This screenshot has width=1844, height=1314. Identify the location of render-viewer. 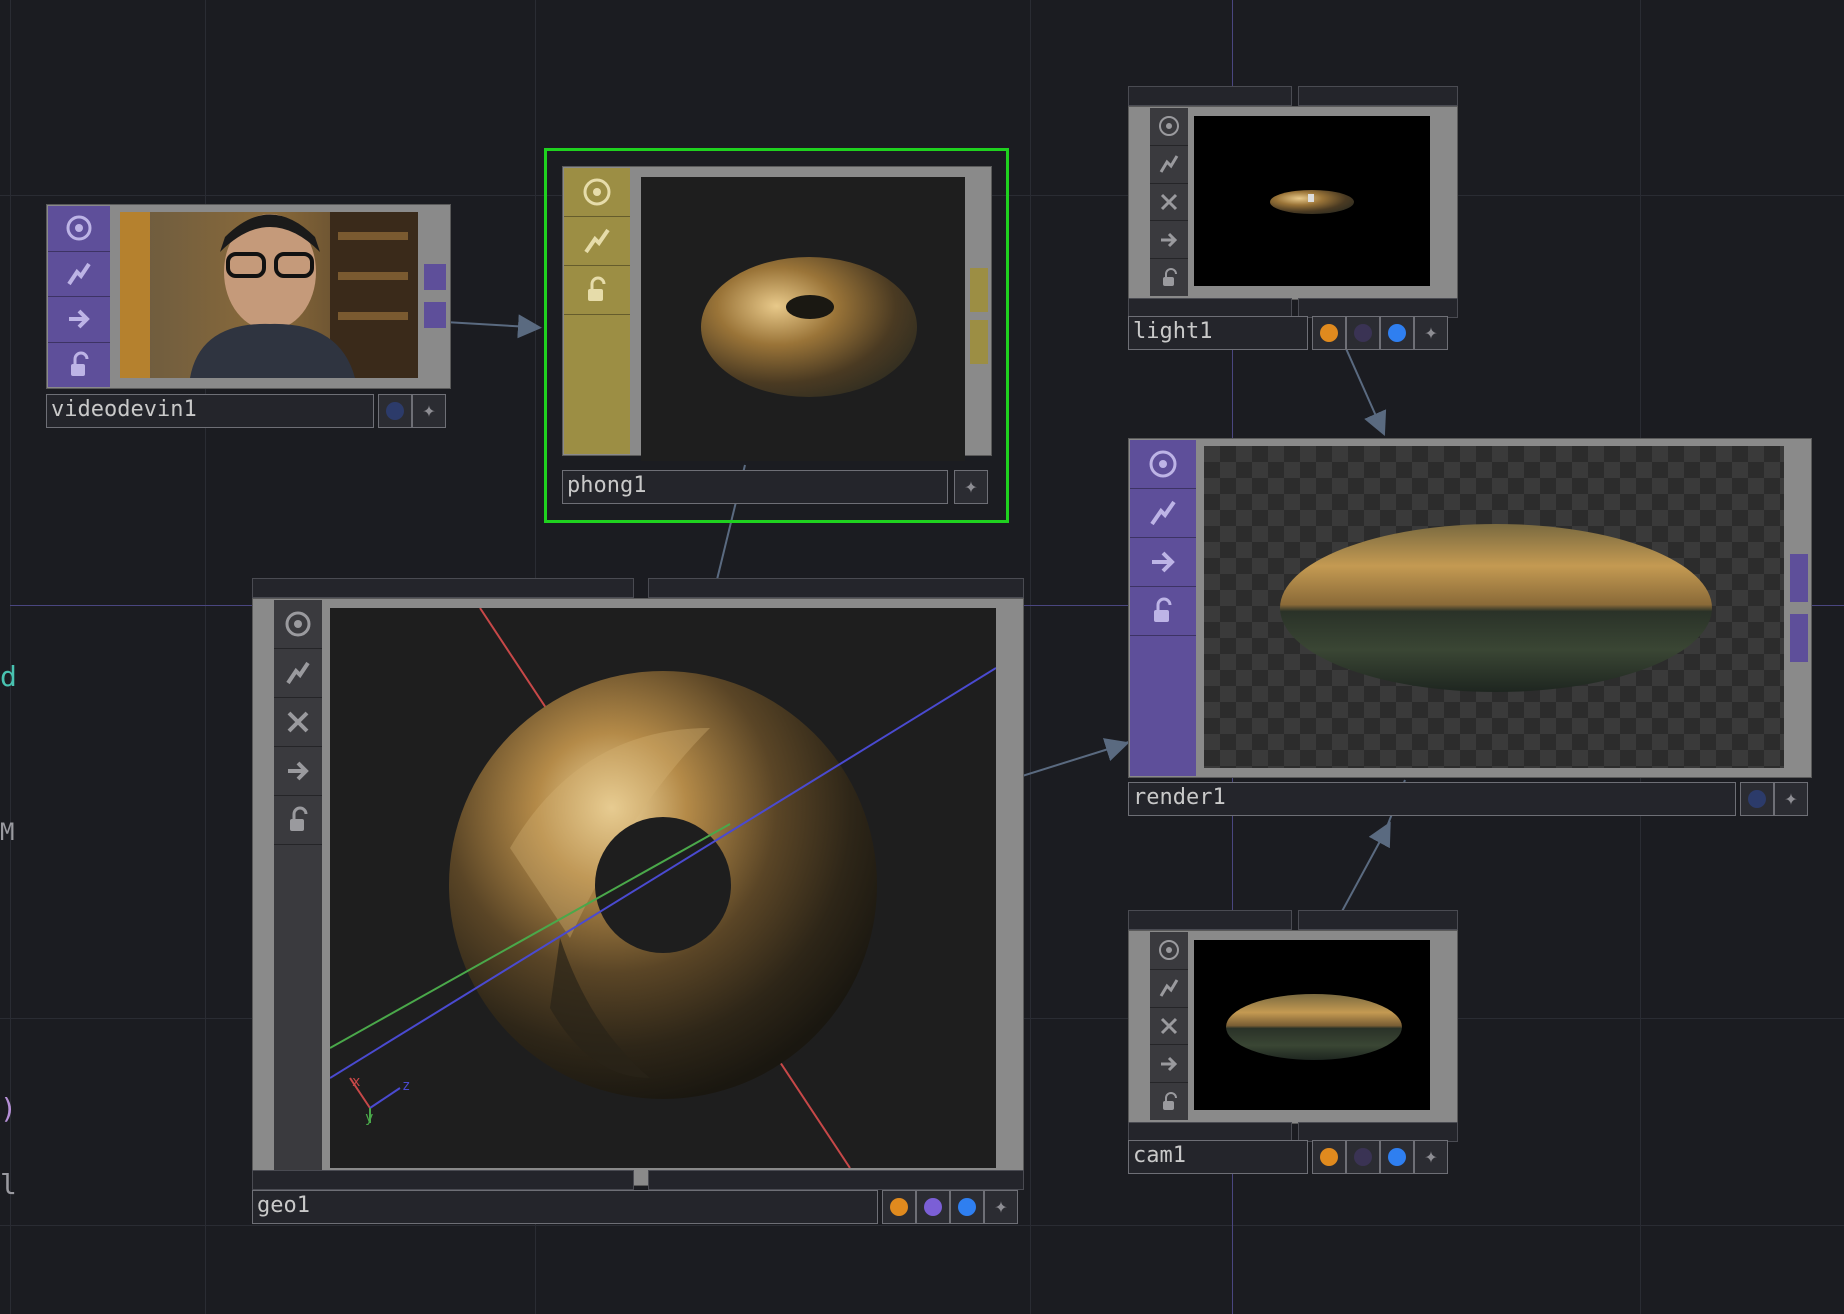
(1494, 607).